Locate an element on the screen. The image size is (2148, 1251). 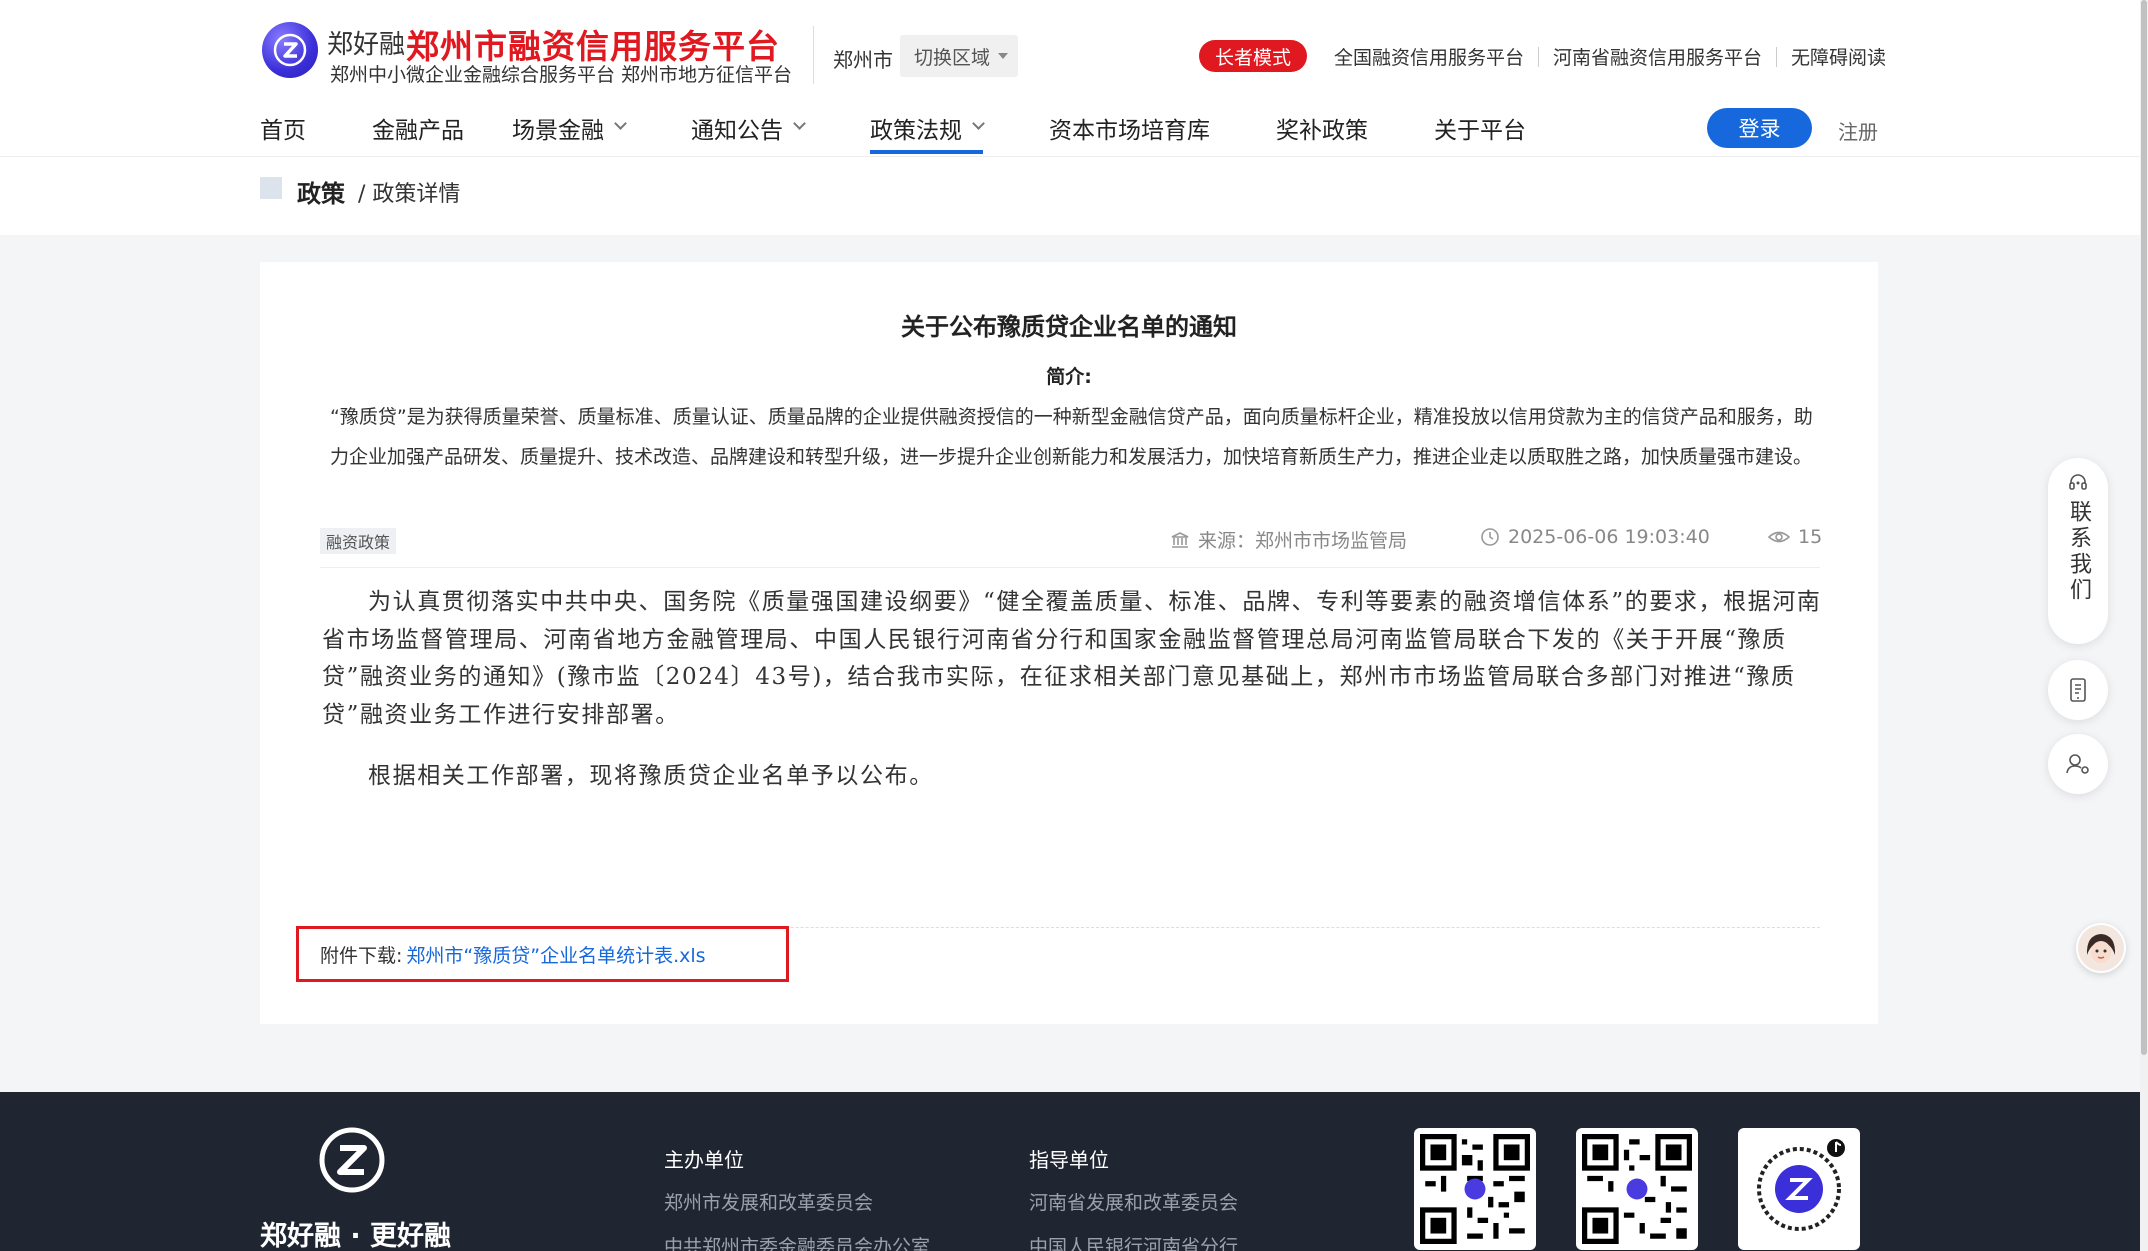
user-settings-icon is located at coordinates (2077, 764).